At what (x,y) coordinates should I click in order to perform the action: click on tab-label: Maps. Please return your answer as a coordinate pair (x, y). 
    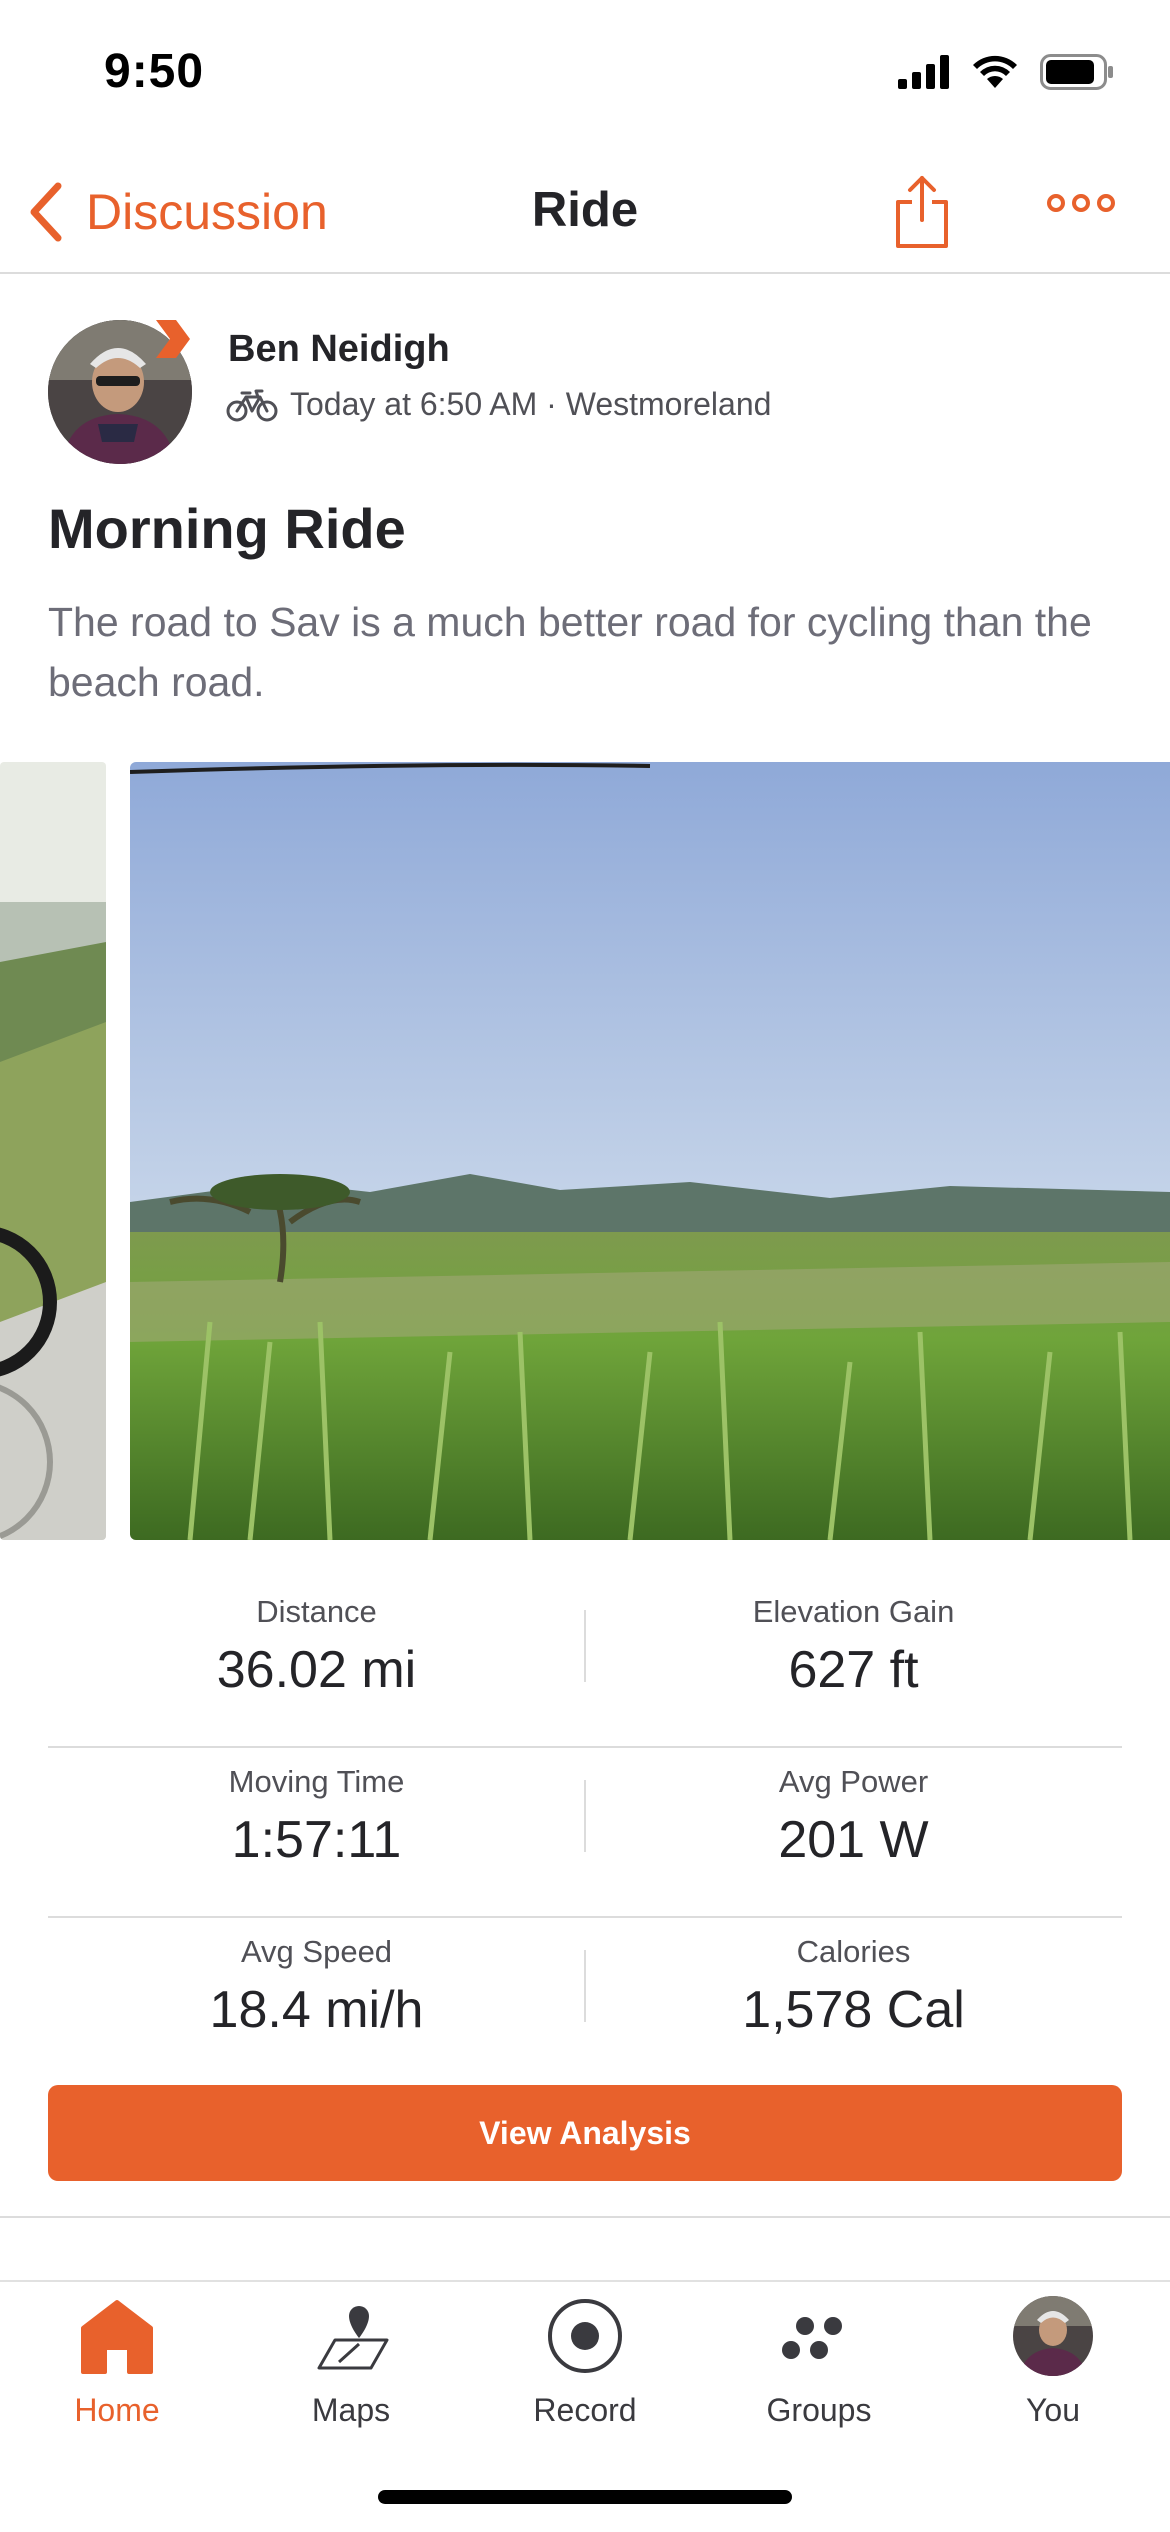
    Looking at the image, I should click on (351, 2410).